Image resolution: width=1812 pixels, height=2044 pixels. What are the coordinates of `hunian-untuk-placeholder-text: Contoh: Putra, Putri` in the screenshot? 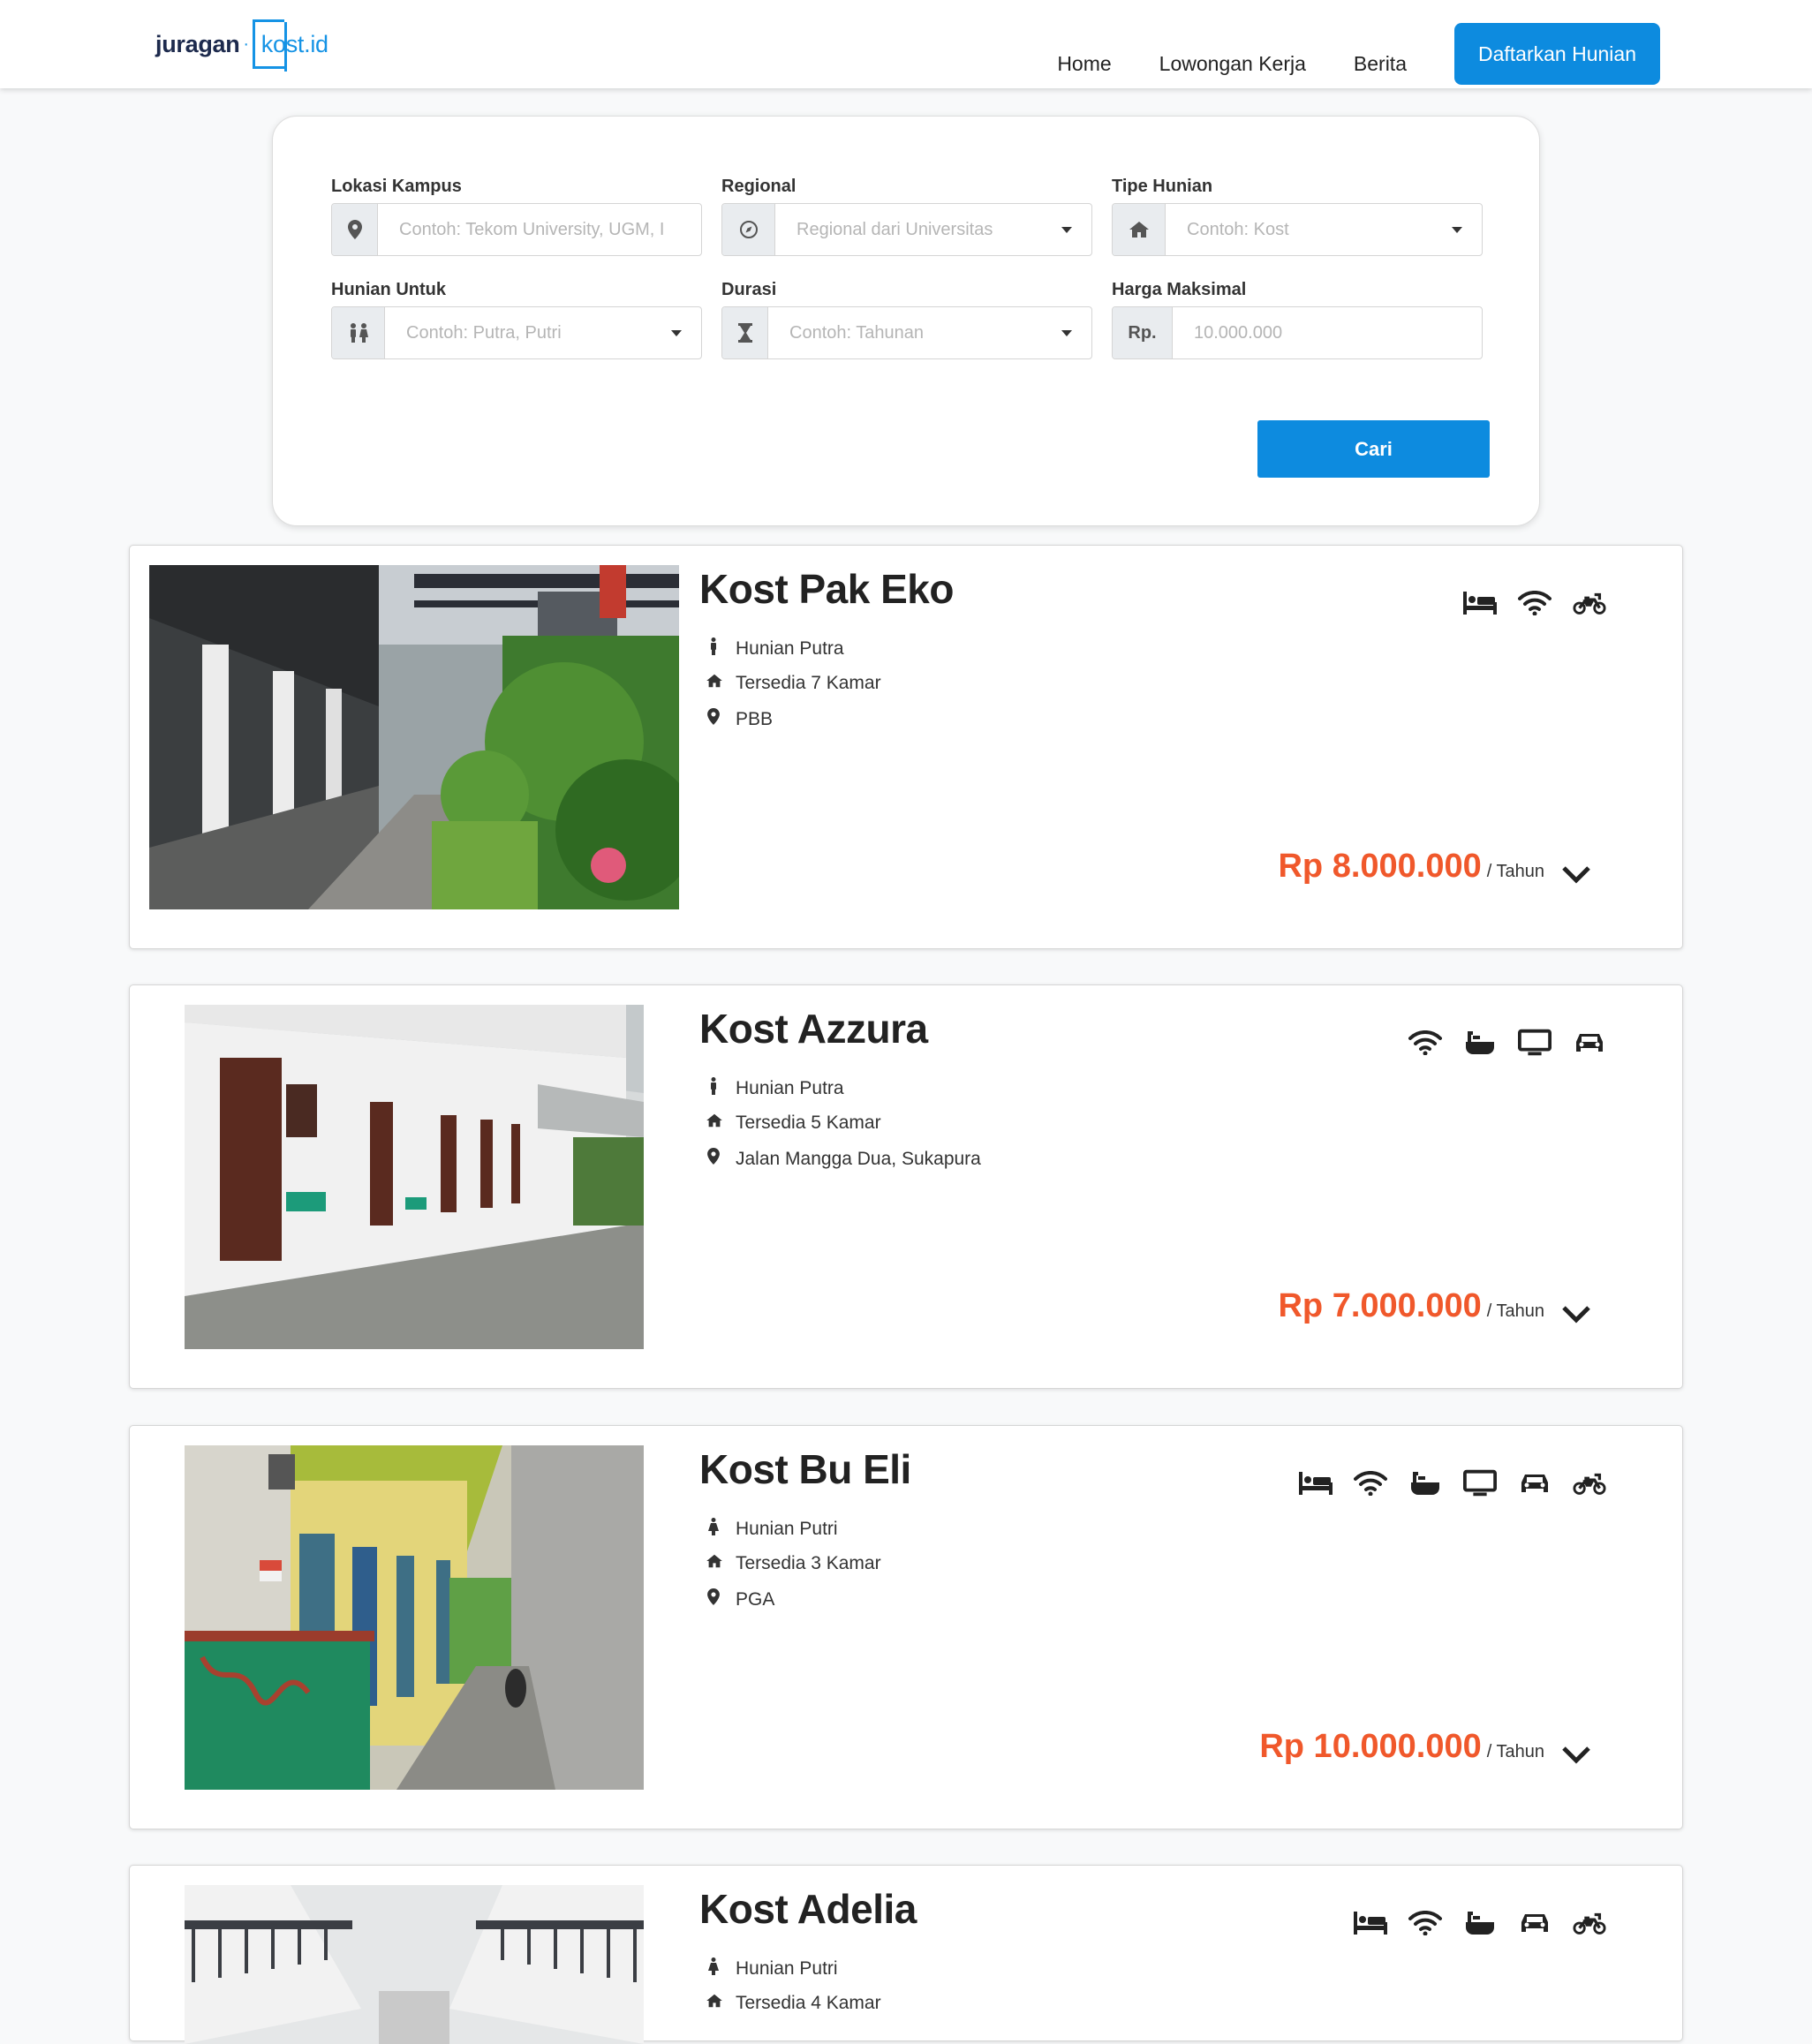 It's located at (484, 332).